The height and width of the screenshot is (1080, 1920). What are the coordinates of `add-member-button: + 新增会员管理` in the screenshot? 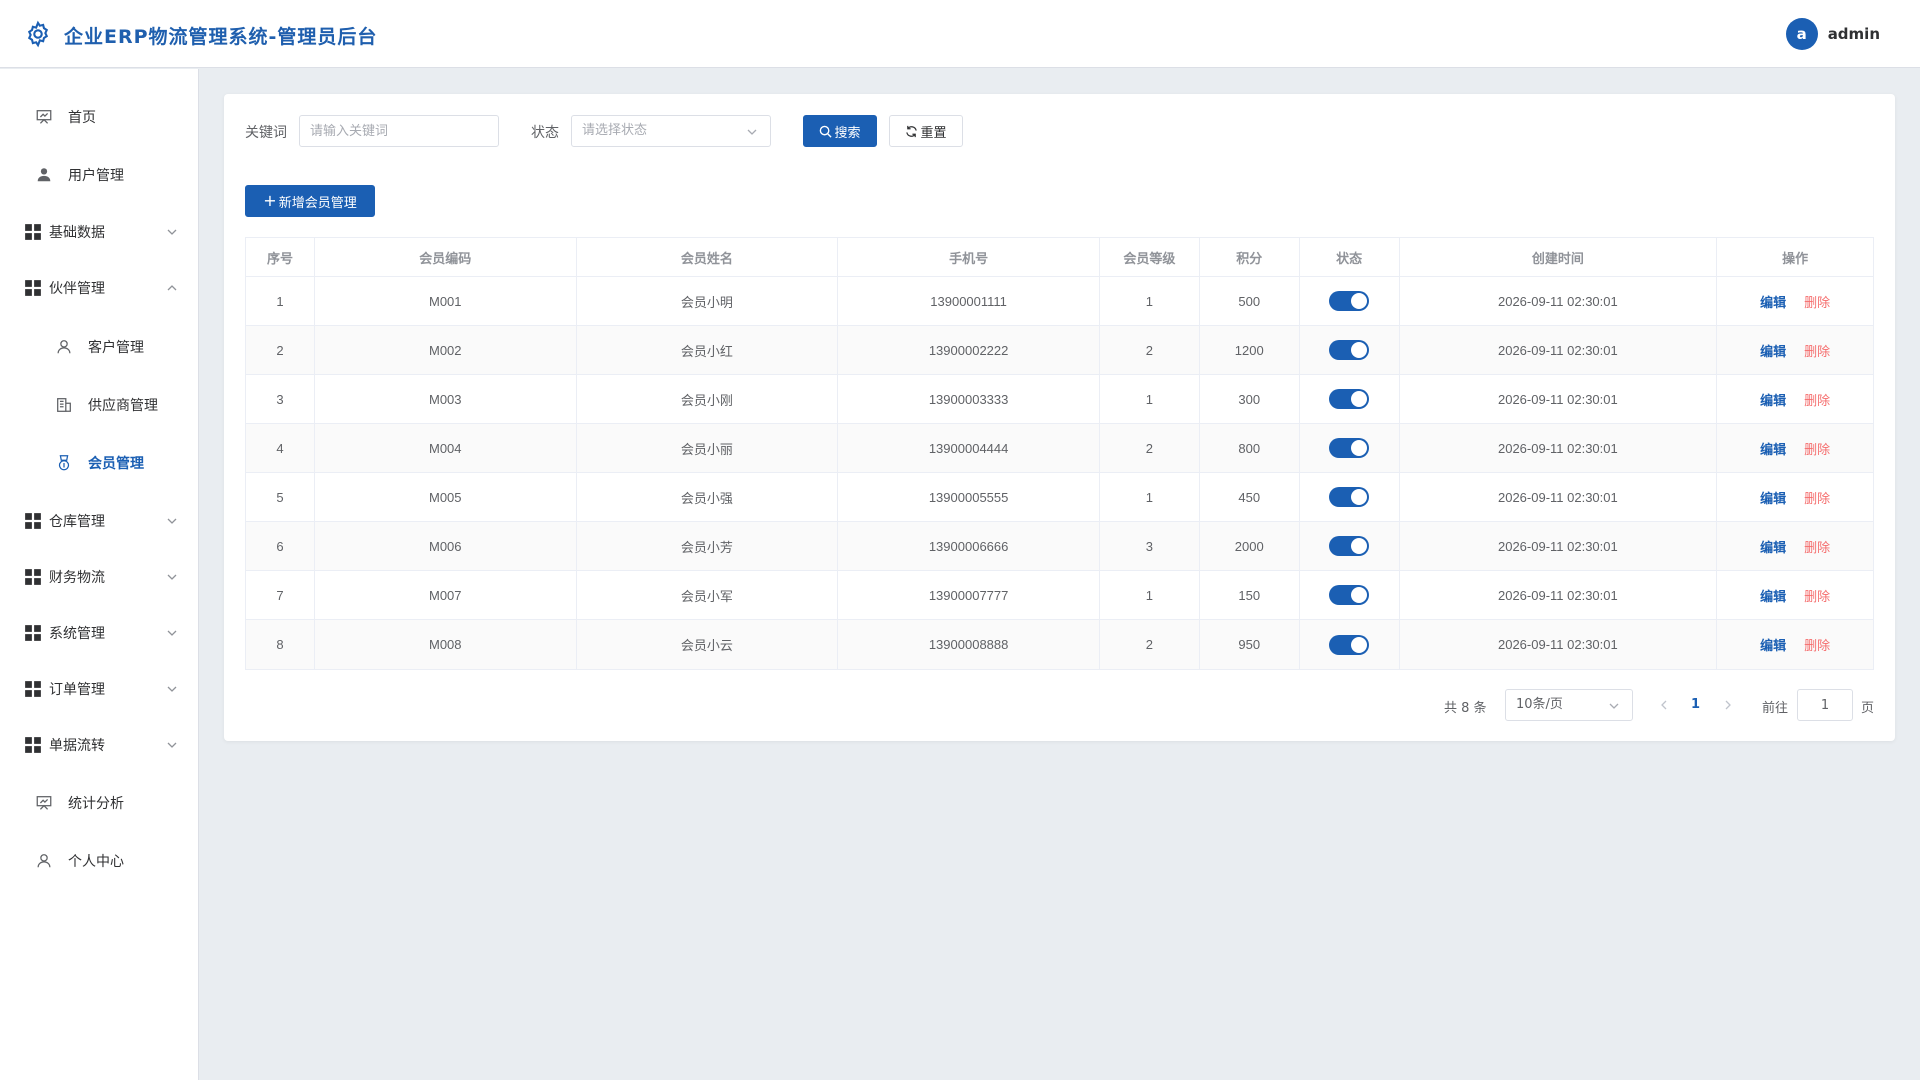 It's located at (310, 201).